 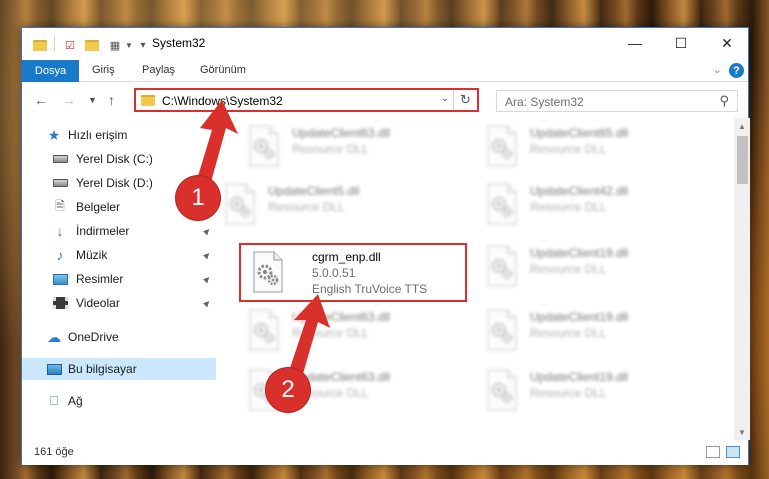 What do you see at coordinates (129, 45) in the screenshot?
I see `chevron-down-icon: ▼` at bounding box center [129, 45].